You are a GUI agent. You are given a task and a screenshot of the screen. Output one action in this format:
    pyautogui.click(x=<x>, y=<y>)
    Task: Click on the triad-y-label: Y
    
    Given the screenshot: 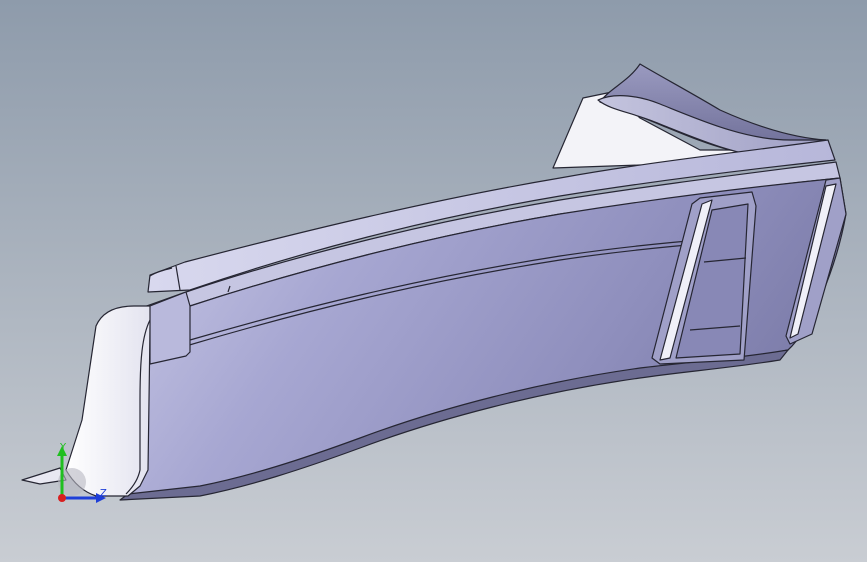 What is the action you would take?
    pyautogui.click(x=63, y=447)
    